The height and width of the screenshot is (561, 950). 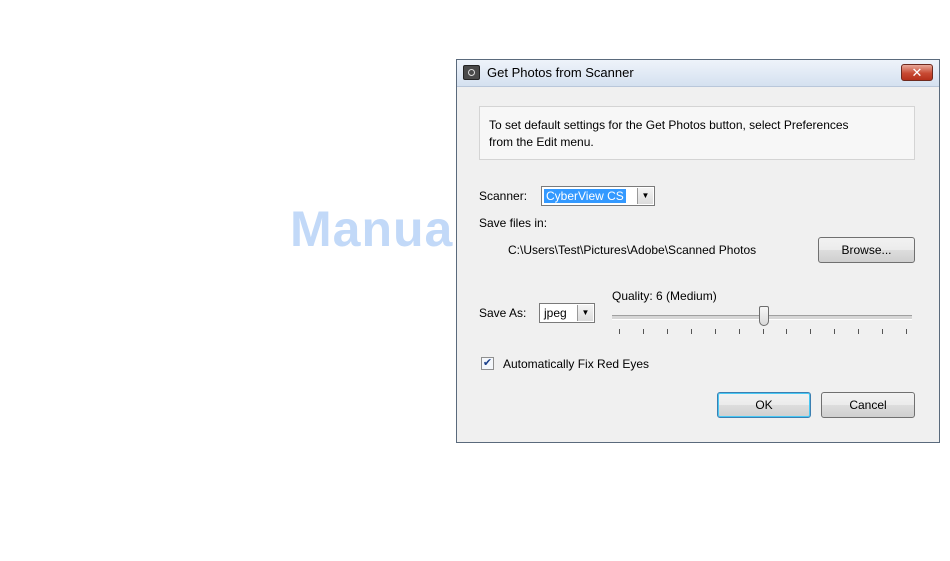 What do you see at coordinates (503, 196) in the screenshot?
I see `scanner-label: Scanner:` at bounding box center [503, 196].